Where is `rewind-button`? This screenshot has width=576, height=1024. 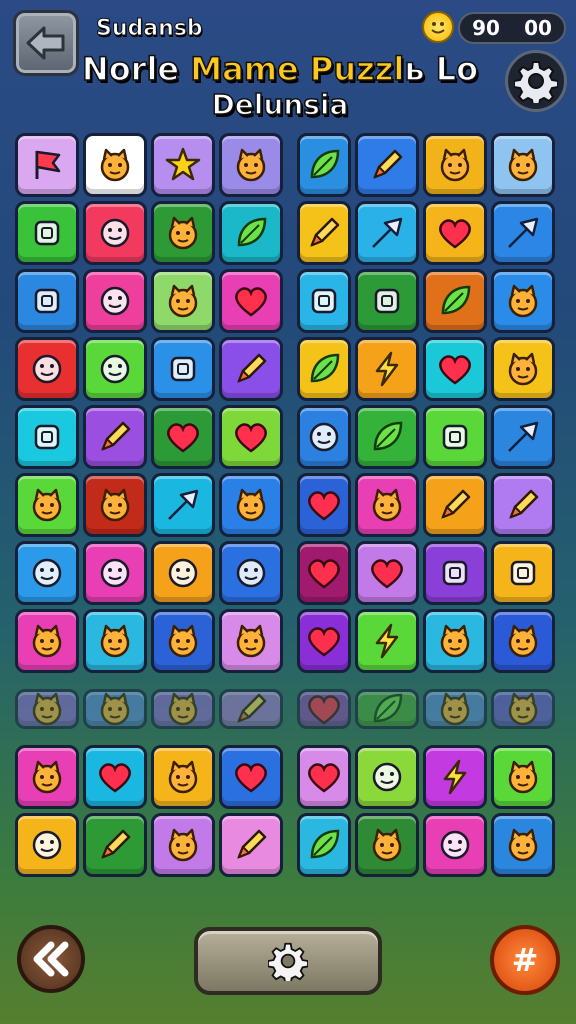
rewind-button is located at coordinates (51, 959).